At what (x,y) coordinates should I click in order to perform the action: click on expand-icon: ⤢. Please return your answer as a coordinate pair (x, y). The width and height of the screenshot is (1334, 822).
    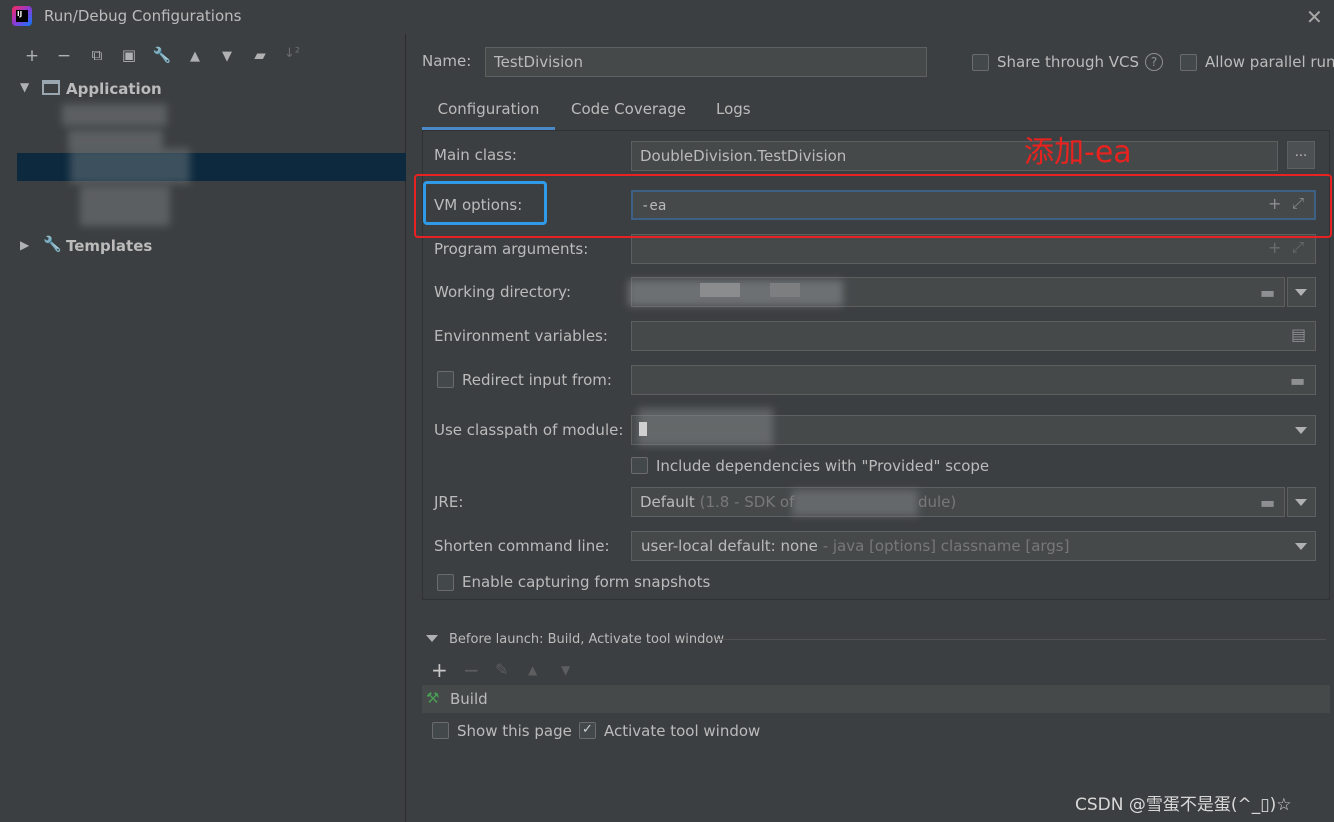
    Looking at the image, I should click on (1298, 247).